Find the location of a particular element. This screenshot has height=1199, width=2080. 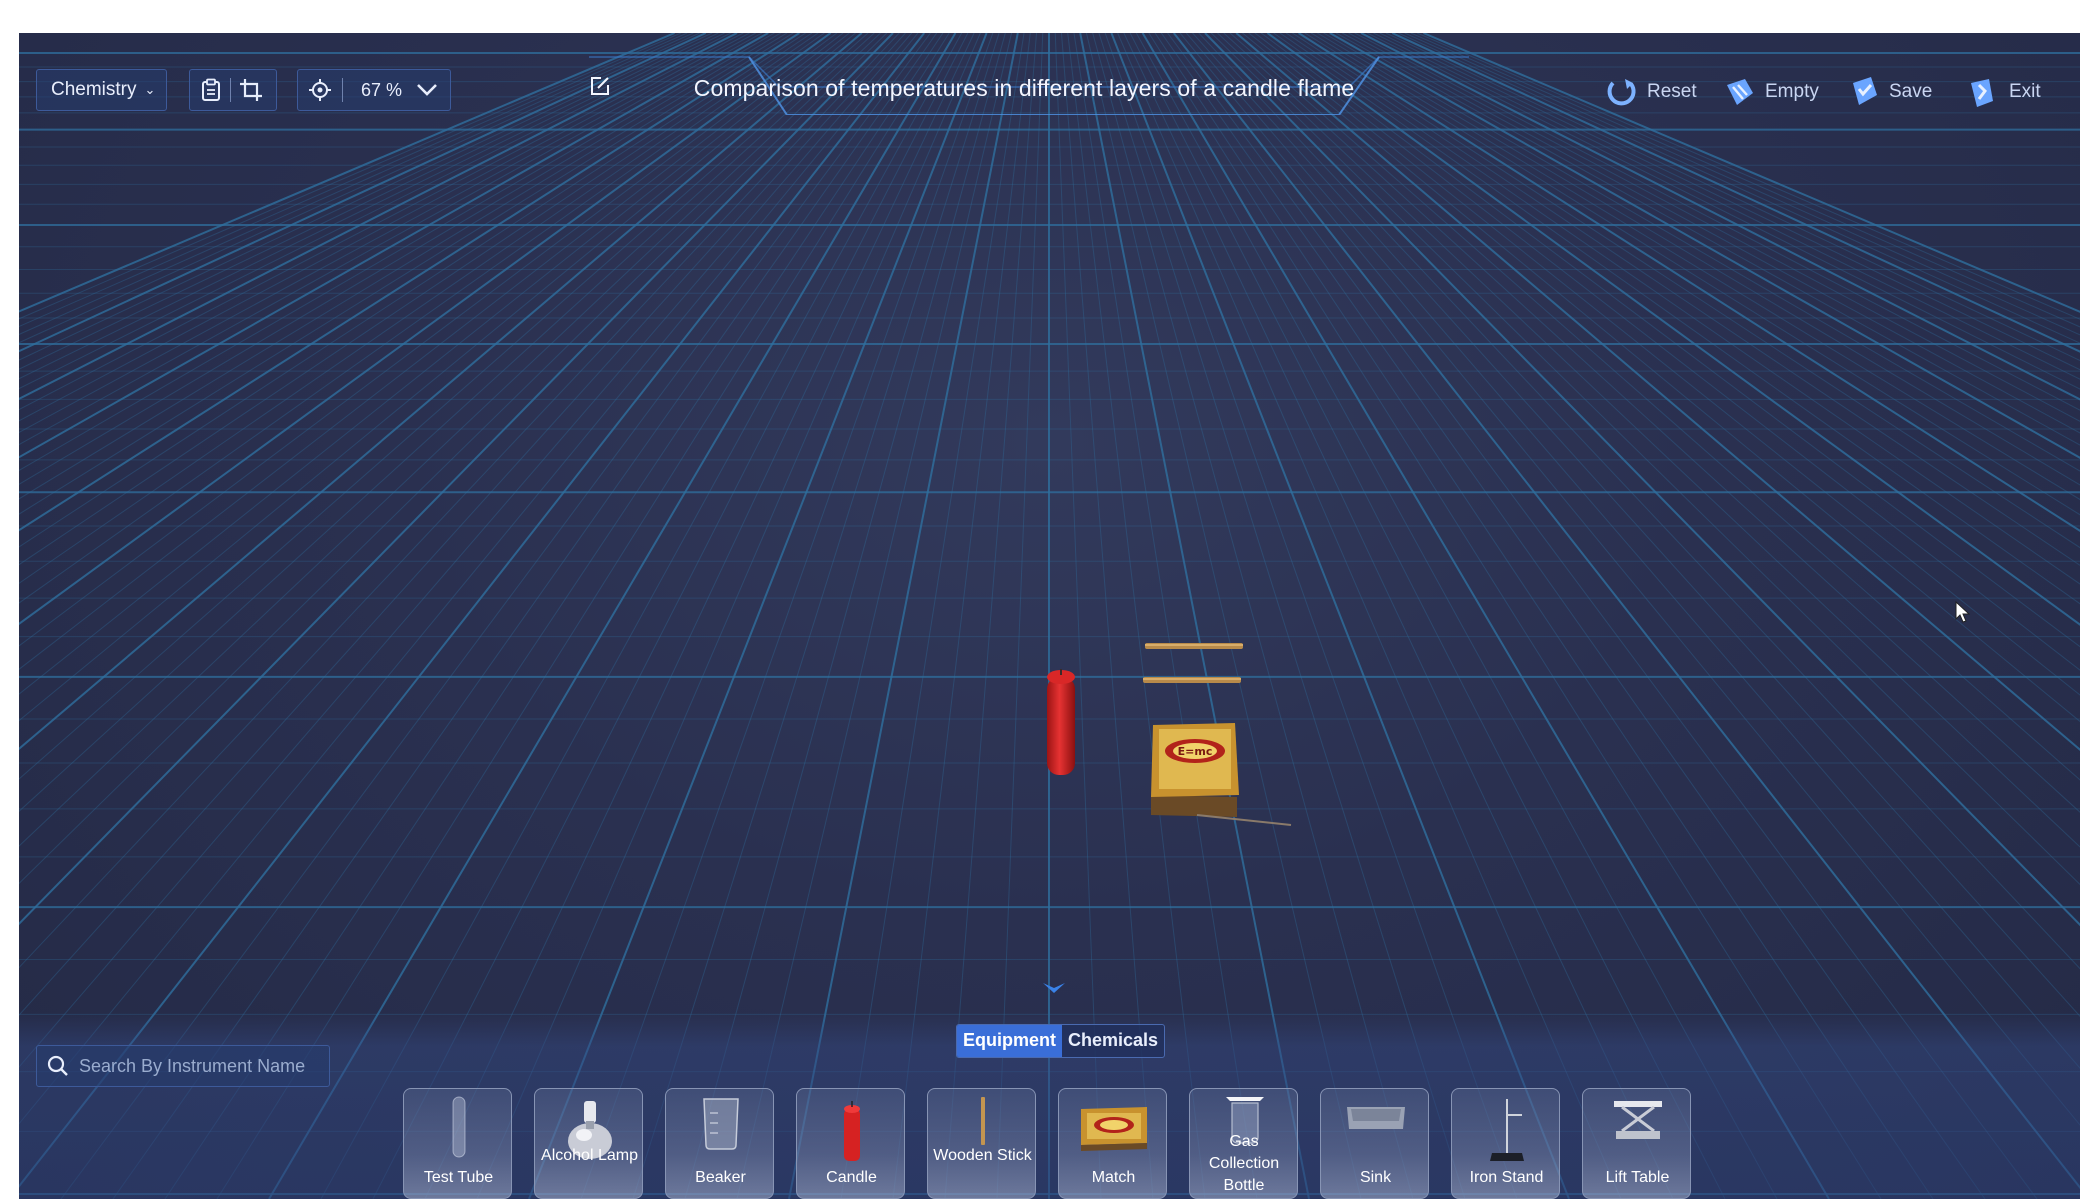

equipment-item-wooden-stick: Wooden Stick is located at coordinates (981, 1143).